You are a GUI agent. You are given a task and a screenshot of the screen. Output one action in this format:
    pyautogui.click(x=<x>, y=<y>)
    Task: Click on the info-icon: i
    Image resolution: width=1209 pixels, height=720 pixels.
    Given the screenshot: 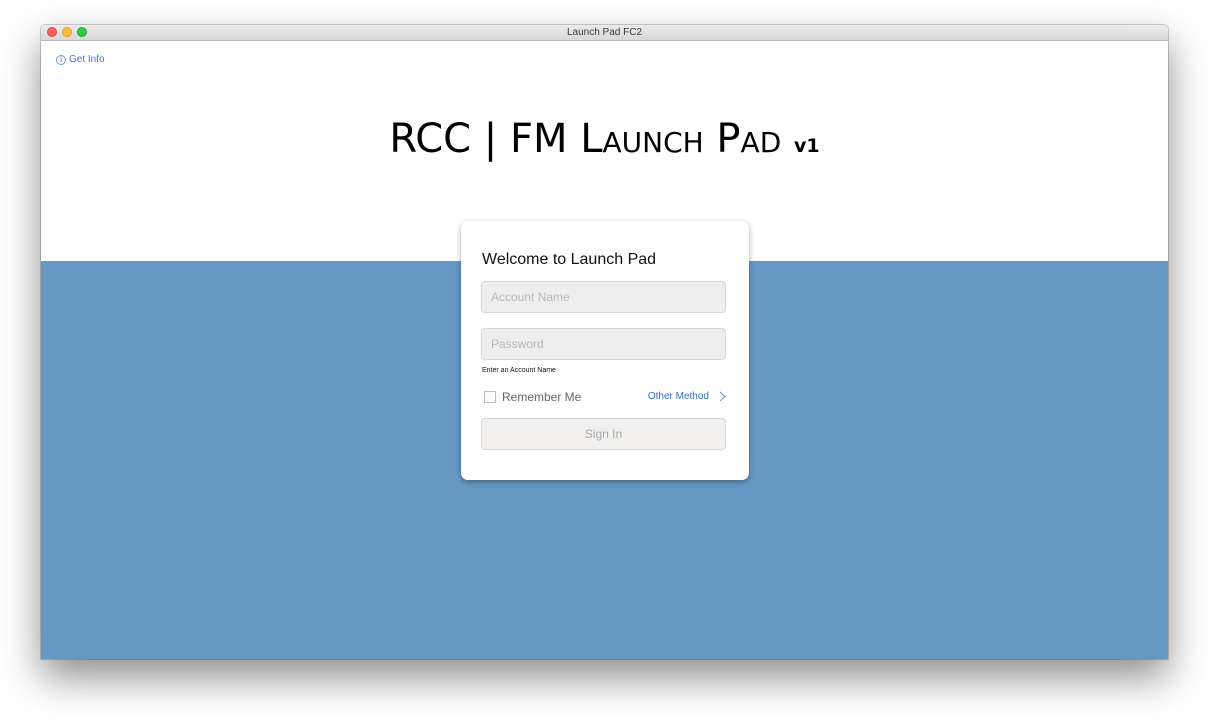 What is the action you would take?
    pyautogui.click(x=61, y=59)
    